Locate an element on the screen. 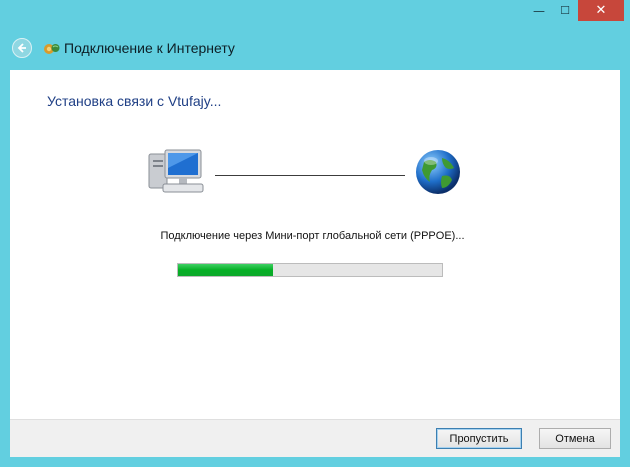  computer-icon is located at coordinates (176, 171).